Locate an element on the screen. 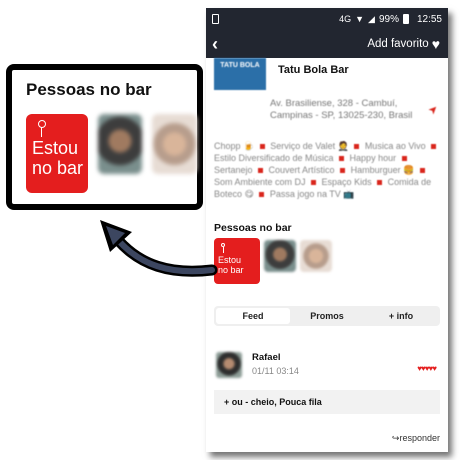  tab-feed: Feed is located at coordinates (253, 316).